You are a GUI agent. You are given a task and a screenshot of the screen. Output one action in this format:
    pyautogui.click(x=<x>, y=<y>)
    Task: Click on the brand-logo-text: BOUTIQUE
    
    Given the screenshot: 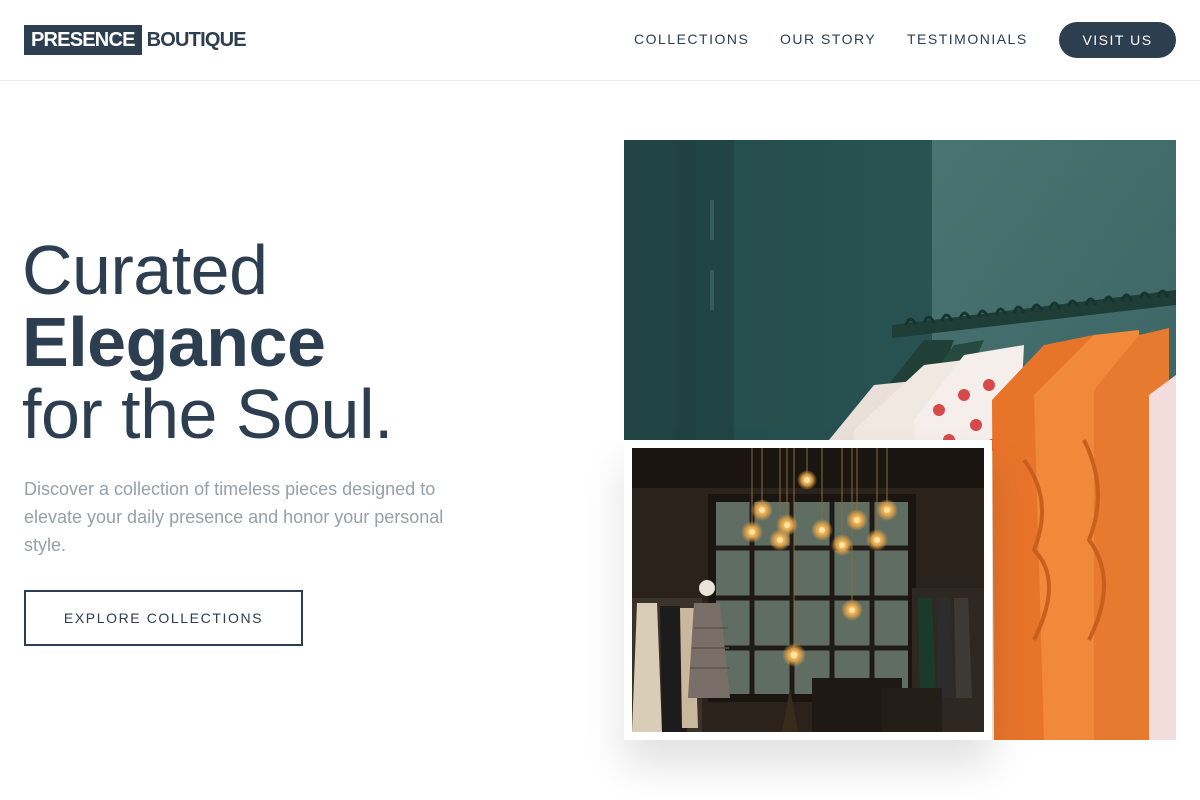 What is the action you would take?
    pyautogui.click(x=196, y=39)
    